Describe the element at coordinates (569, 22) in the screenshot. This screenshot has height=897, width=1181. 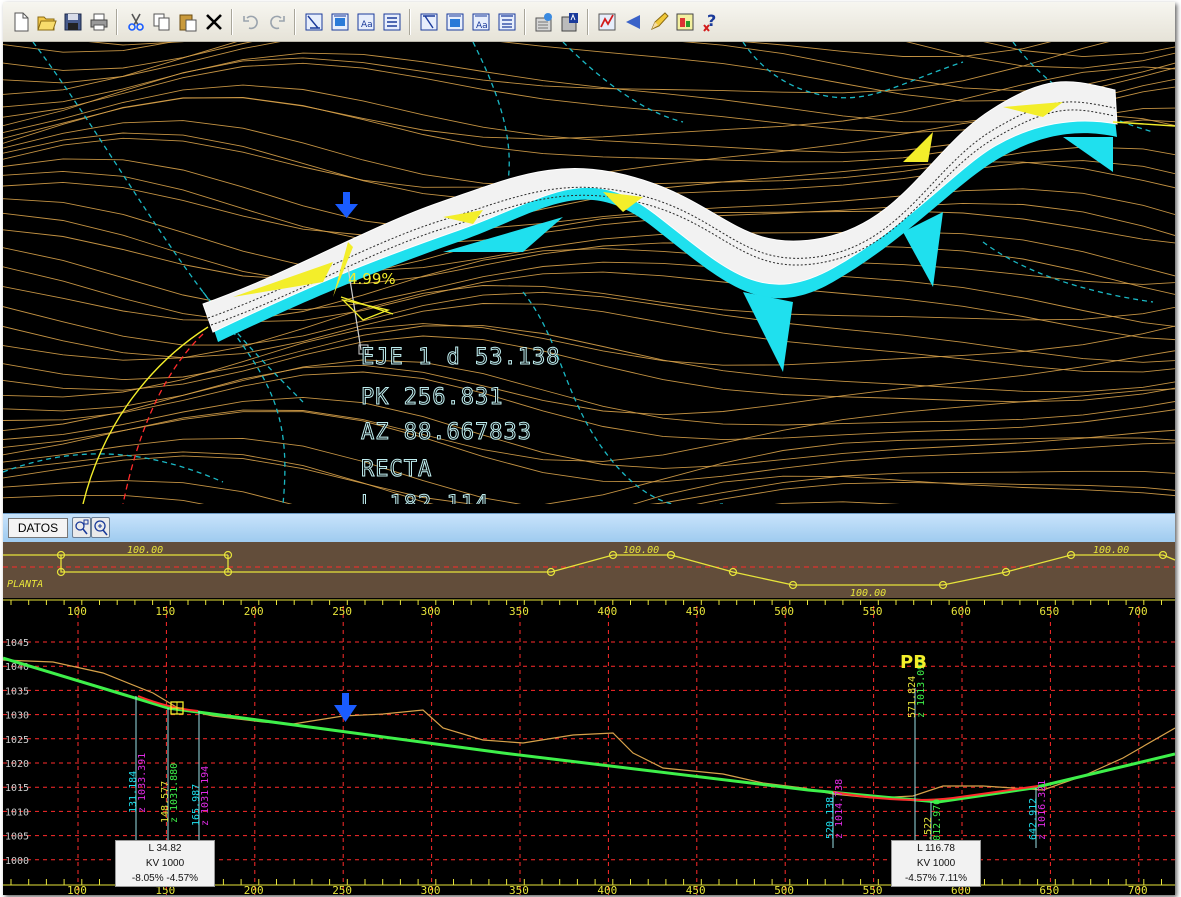
I see `report-icon` at that location.